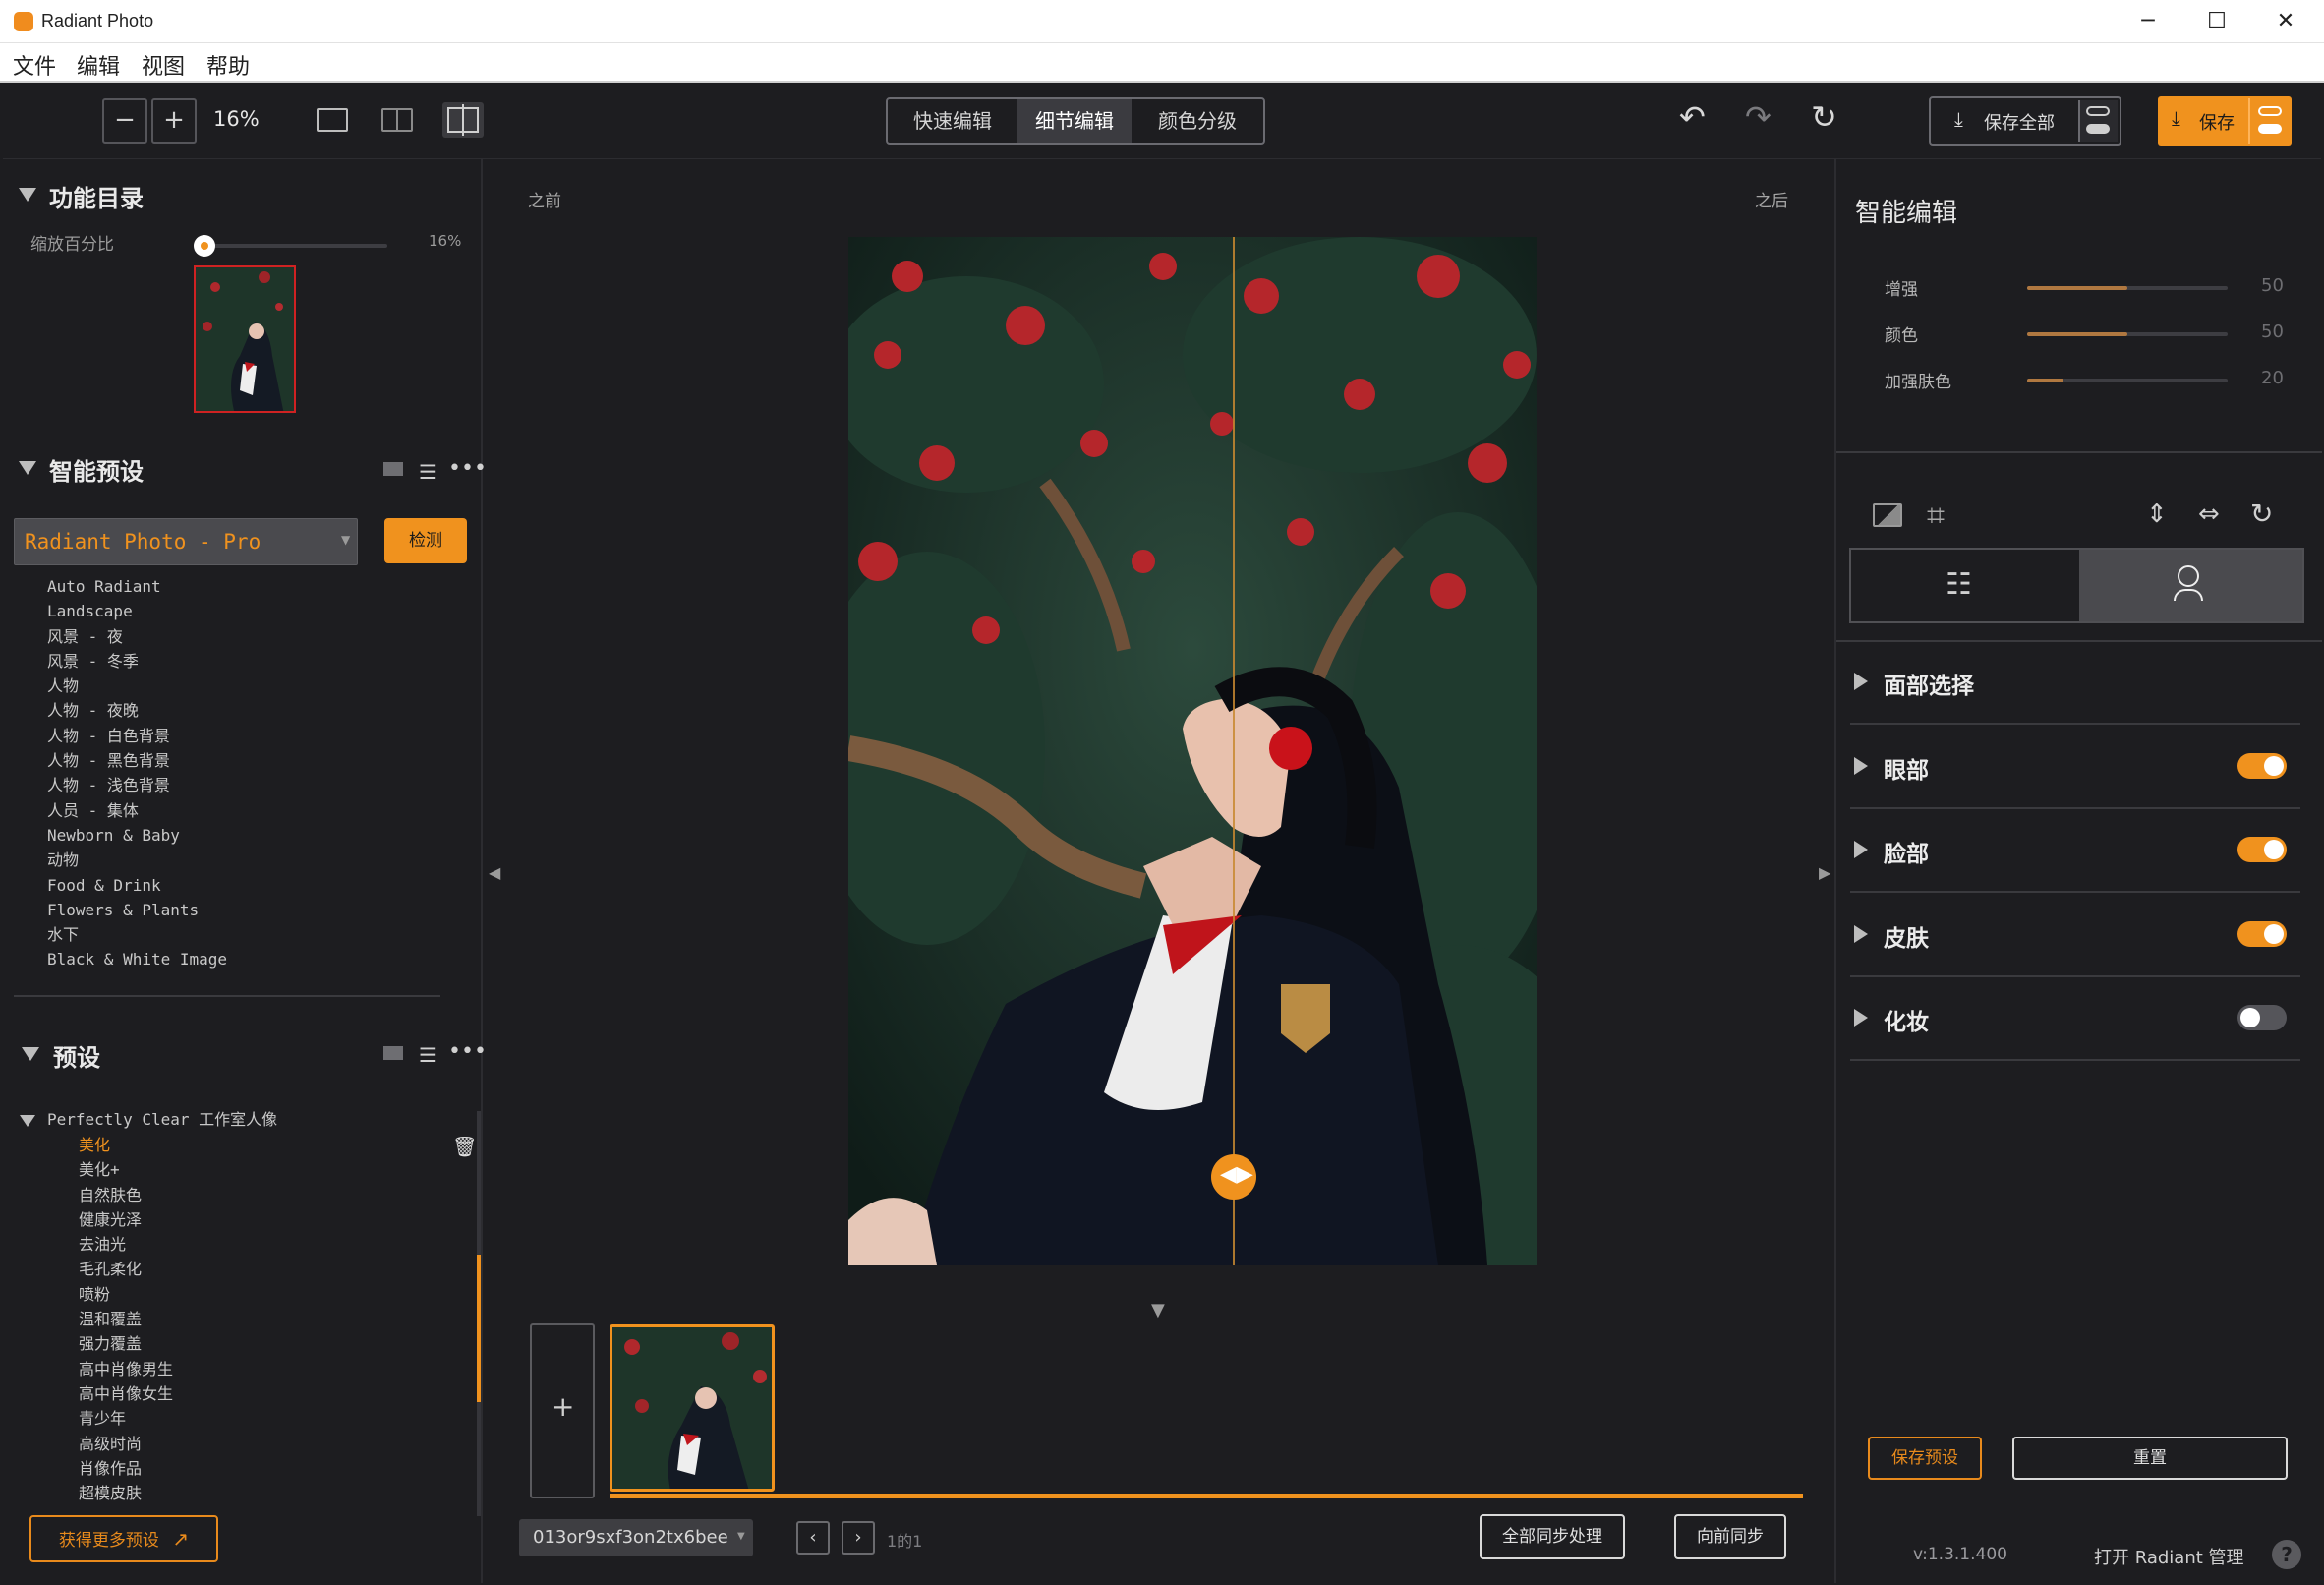 The height and width of the screenshot is (1585, 2324). Describe the element at coordinates (126, 1169) in the screenshot. I see `preset-item: 美化+` at that location.